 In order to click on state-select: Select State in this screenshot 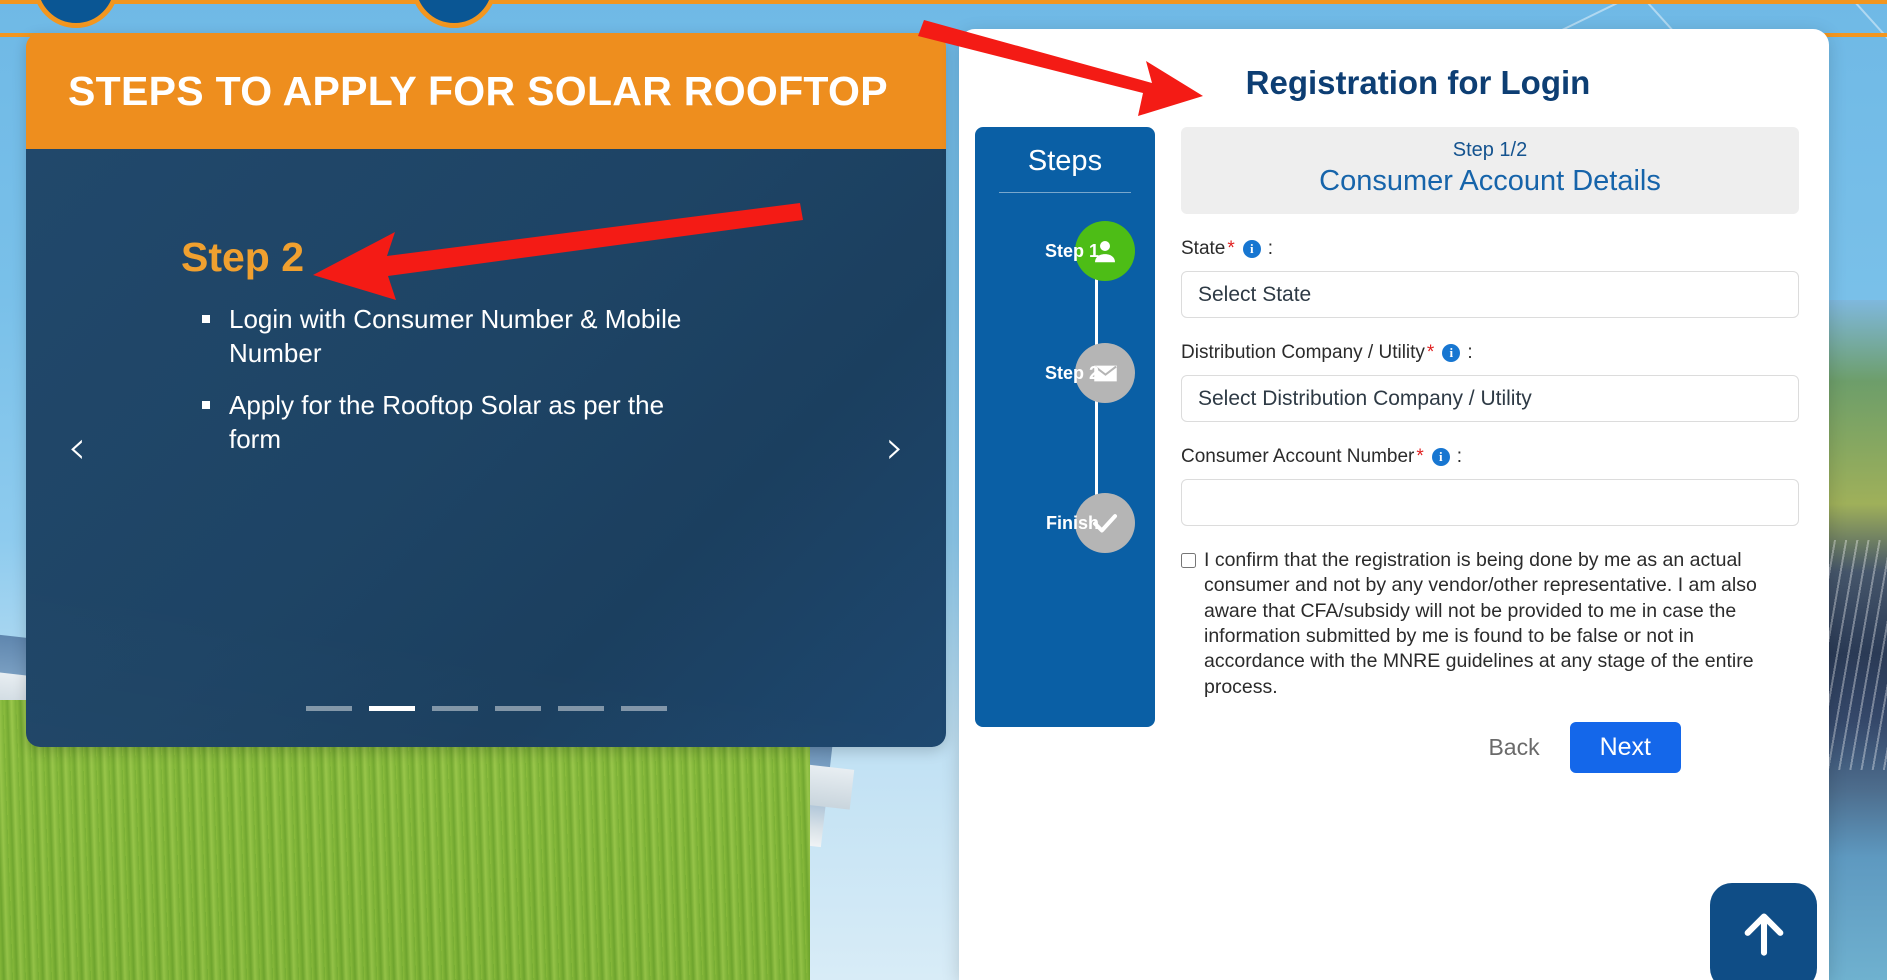, I will do `click(1490, 294)`.